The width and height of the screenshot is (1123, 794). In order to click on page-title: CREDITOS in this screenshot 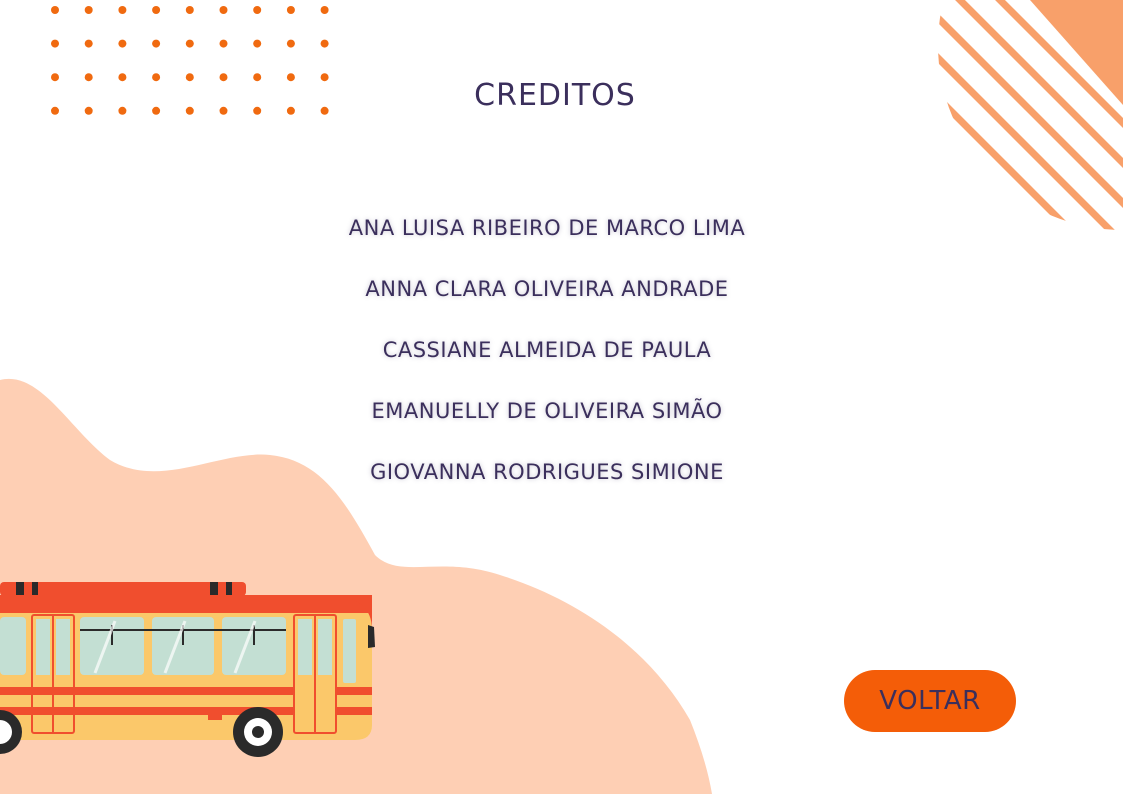, I will do `click(555, 95)`.